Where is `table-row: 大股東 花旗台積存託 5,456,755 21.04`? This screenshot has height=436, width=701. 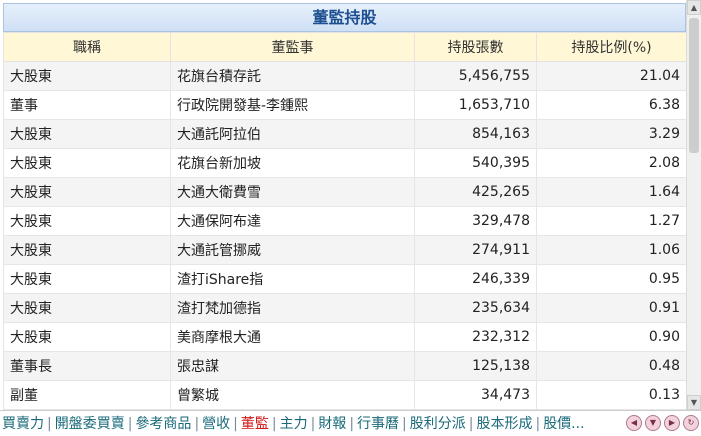
table-row: 大股東 花旗台積存託 5,456,755 21.04 is located at coordinates (344, 76).